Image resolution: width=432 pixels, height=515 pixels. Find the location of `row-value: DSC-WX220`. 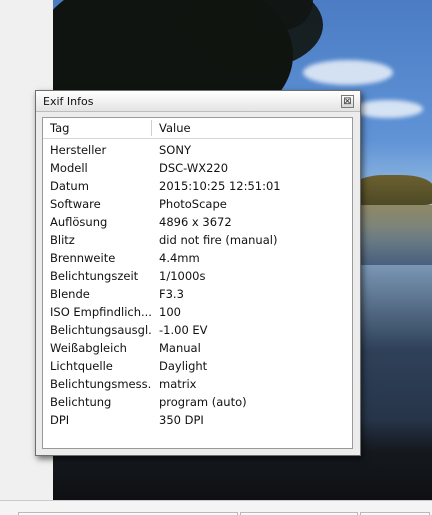

row-value: DSC-WX220 is located at coordinates (194, 168).